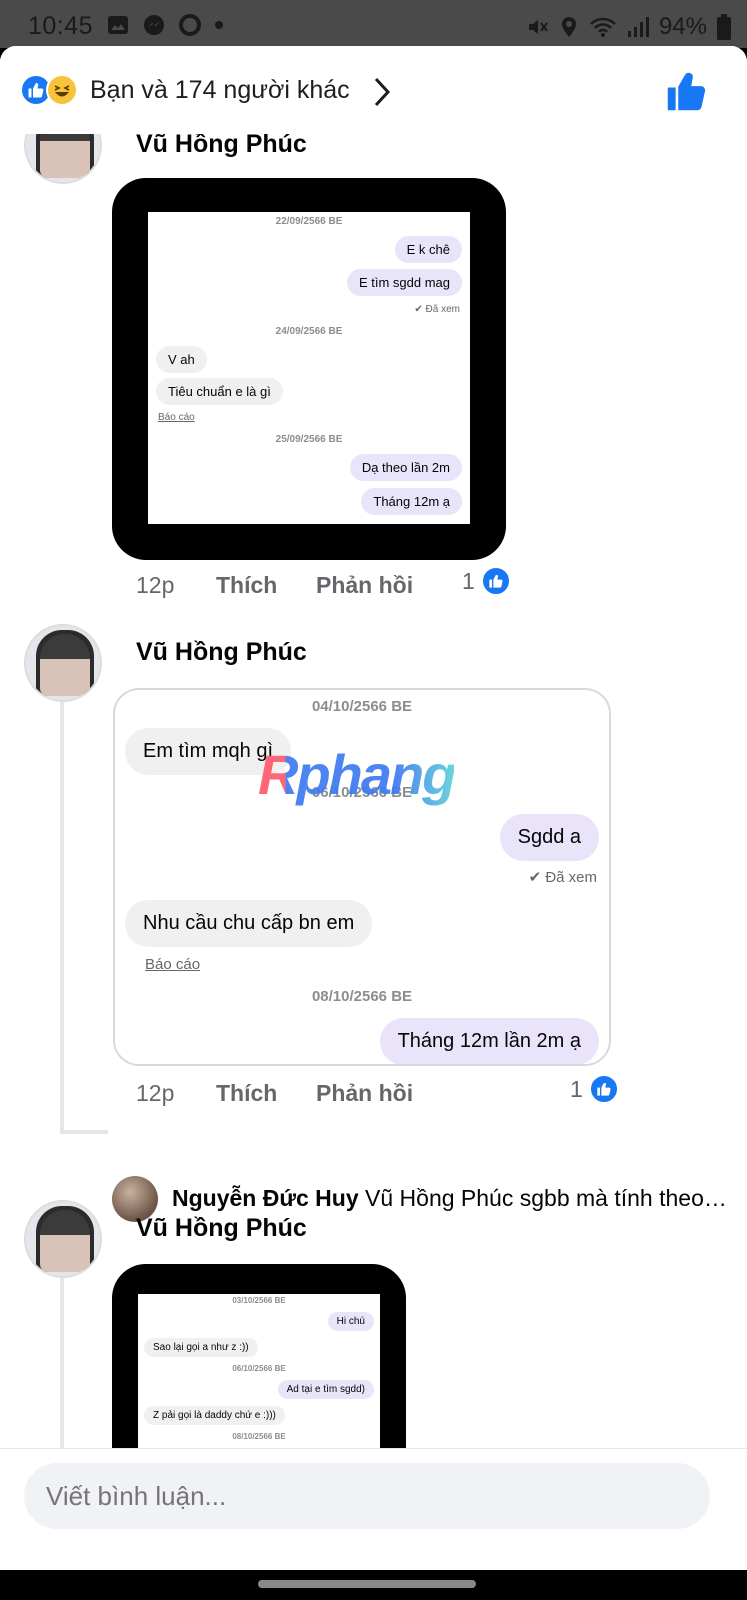 The height and width of the screenshot is (1600, 747). I want to click on reactions-header: Bạn và 174 người khác, so click(373, 90).